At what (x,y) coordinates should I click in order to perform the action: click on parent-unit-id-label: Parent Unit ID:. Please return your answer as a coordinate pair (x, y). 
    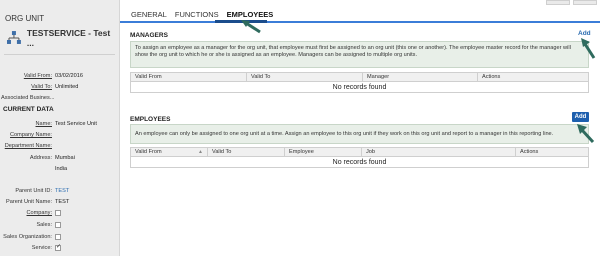
    Looking at the image, I should click on (33, 191).